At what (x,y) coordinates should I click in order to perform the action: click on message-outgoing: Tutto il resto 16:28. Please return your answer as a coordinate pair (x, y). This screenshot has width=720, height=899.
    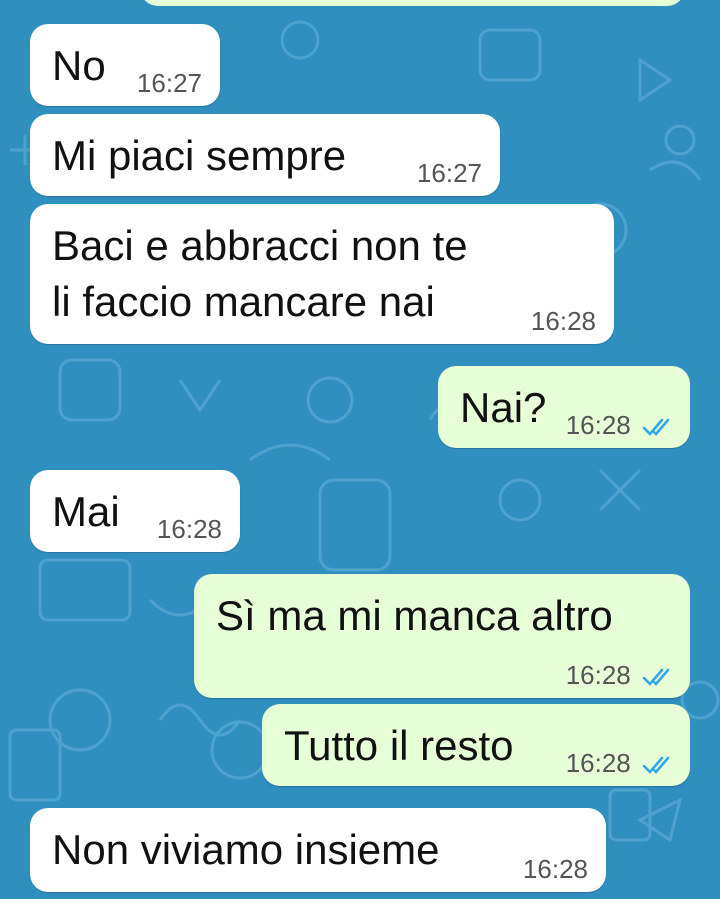
    Looking at the image, I should click on (476, 745).